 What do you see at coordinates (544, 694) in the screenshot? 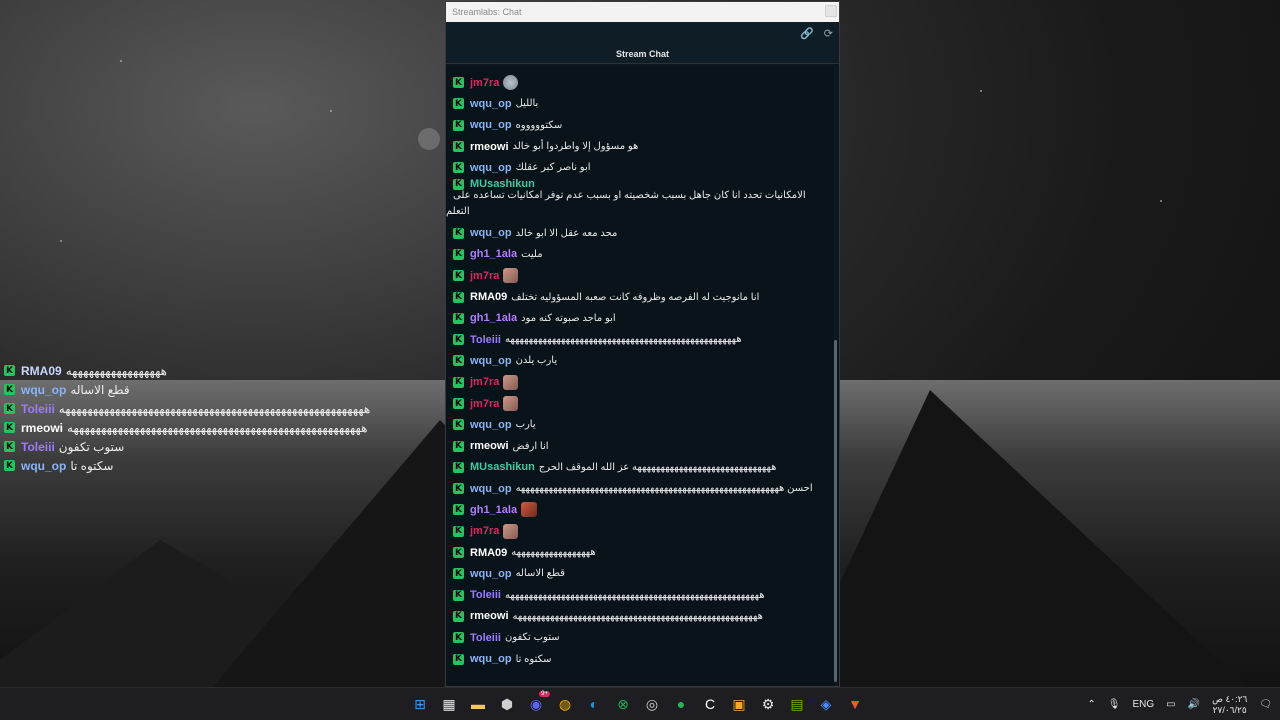
I see `discord-notification-badge: 9+` at bounding box center [544, 694].